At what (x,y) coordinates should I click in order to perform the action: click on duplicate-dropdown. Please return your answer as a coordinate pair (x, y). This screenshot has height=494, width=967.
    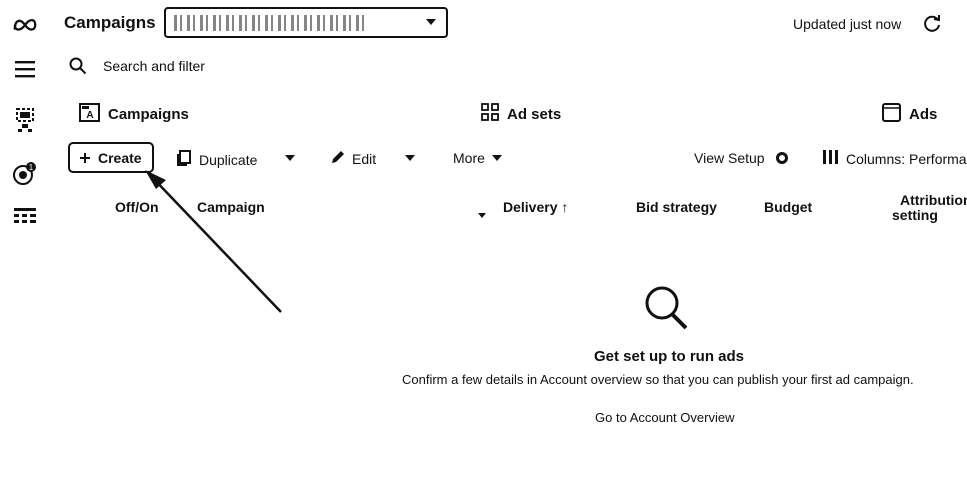
    Looking at the image, I should click on (290, 158).